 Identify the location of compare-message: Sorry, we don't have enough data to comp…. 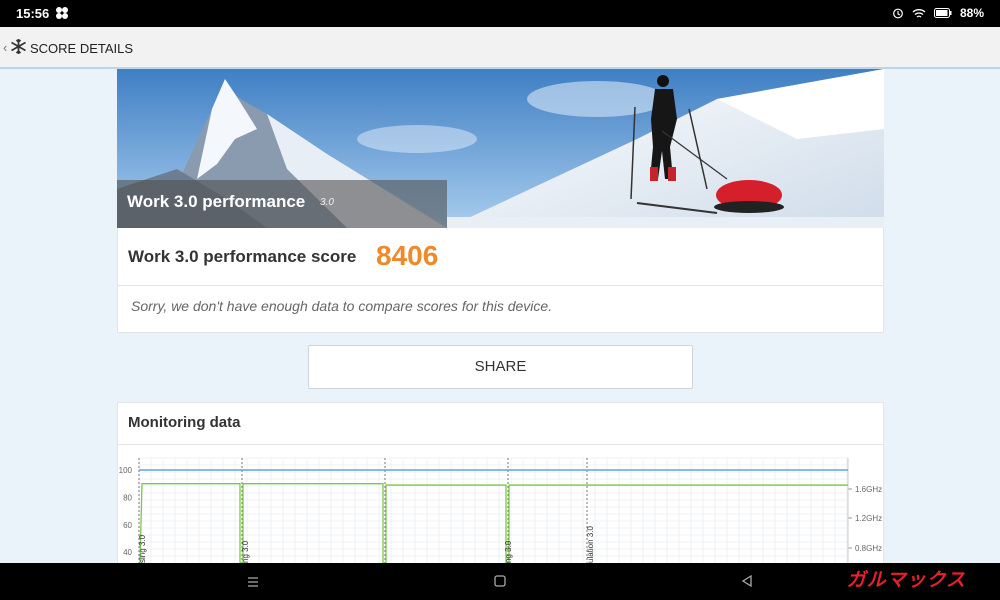
(342, 306).